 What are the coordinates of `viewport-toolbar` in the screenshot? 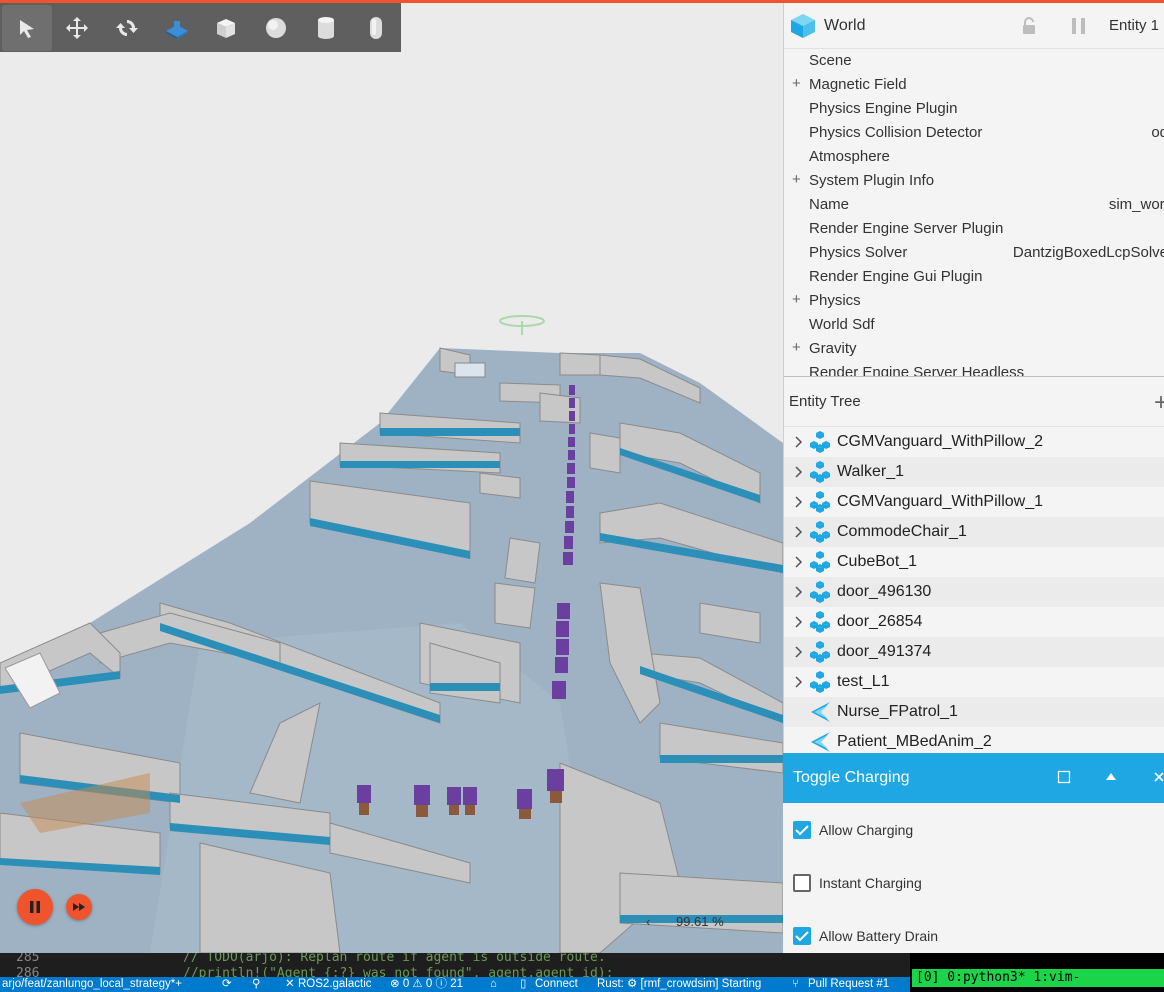 It's located at (200, 27).